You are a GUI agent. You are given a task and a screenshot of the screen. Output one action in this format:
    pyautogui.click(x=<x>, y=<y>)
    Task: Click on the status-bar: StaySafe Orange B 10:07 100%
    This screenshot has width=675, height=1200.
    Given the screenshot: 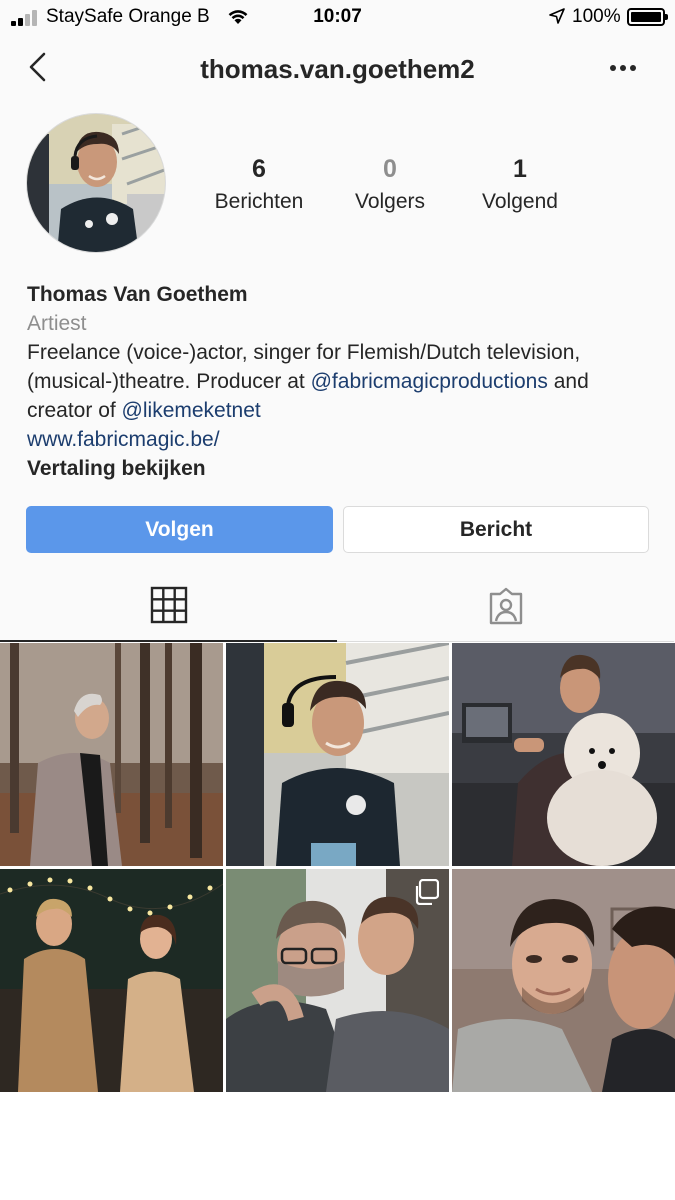 What is the action you would take?
    pyautogui.click(x=337, y=17)
    